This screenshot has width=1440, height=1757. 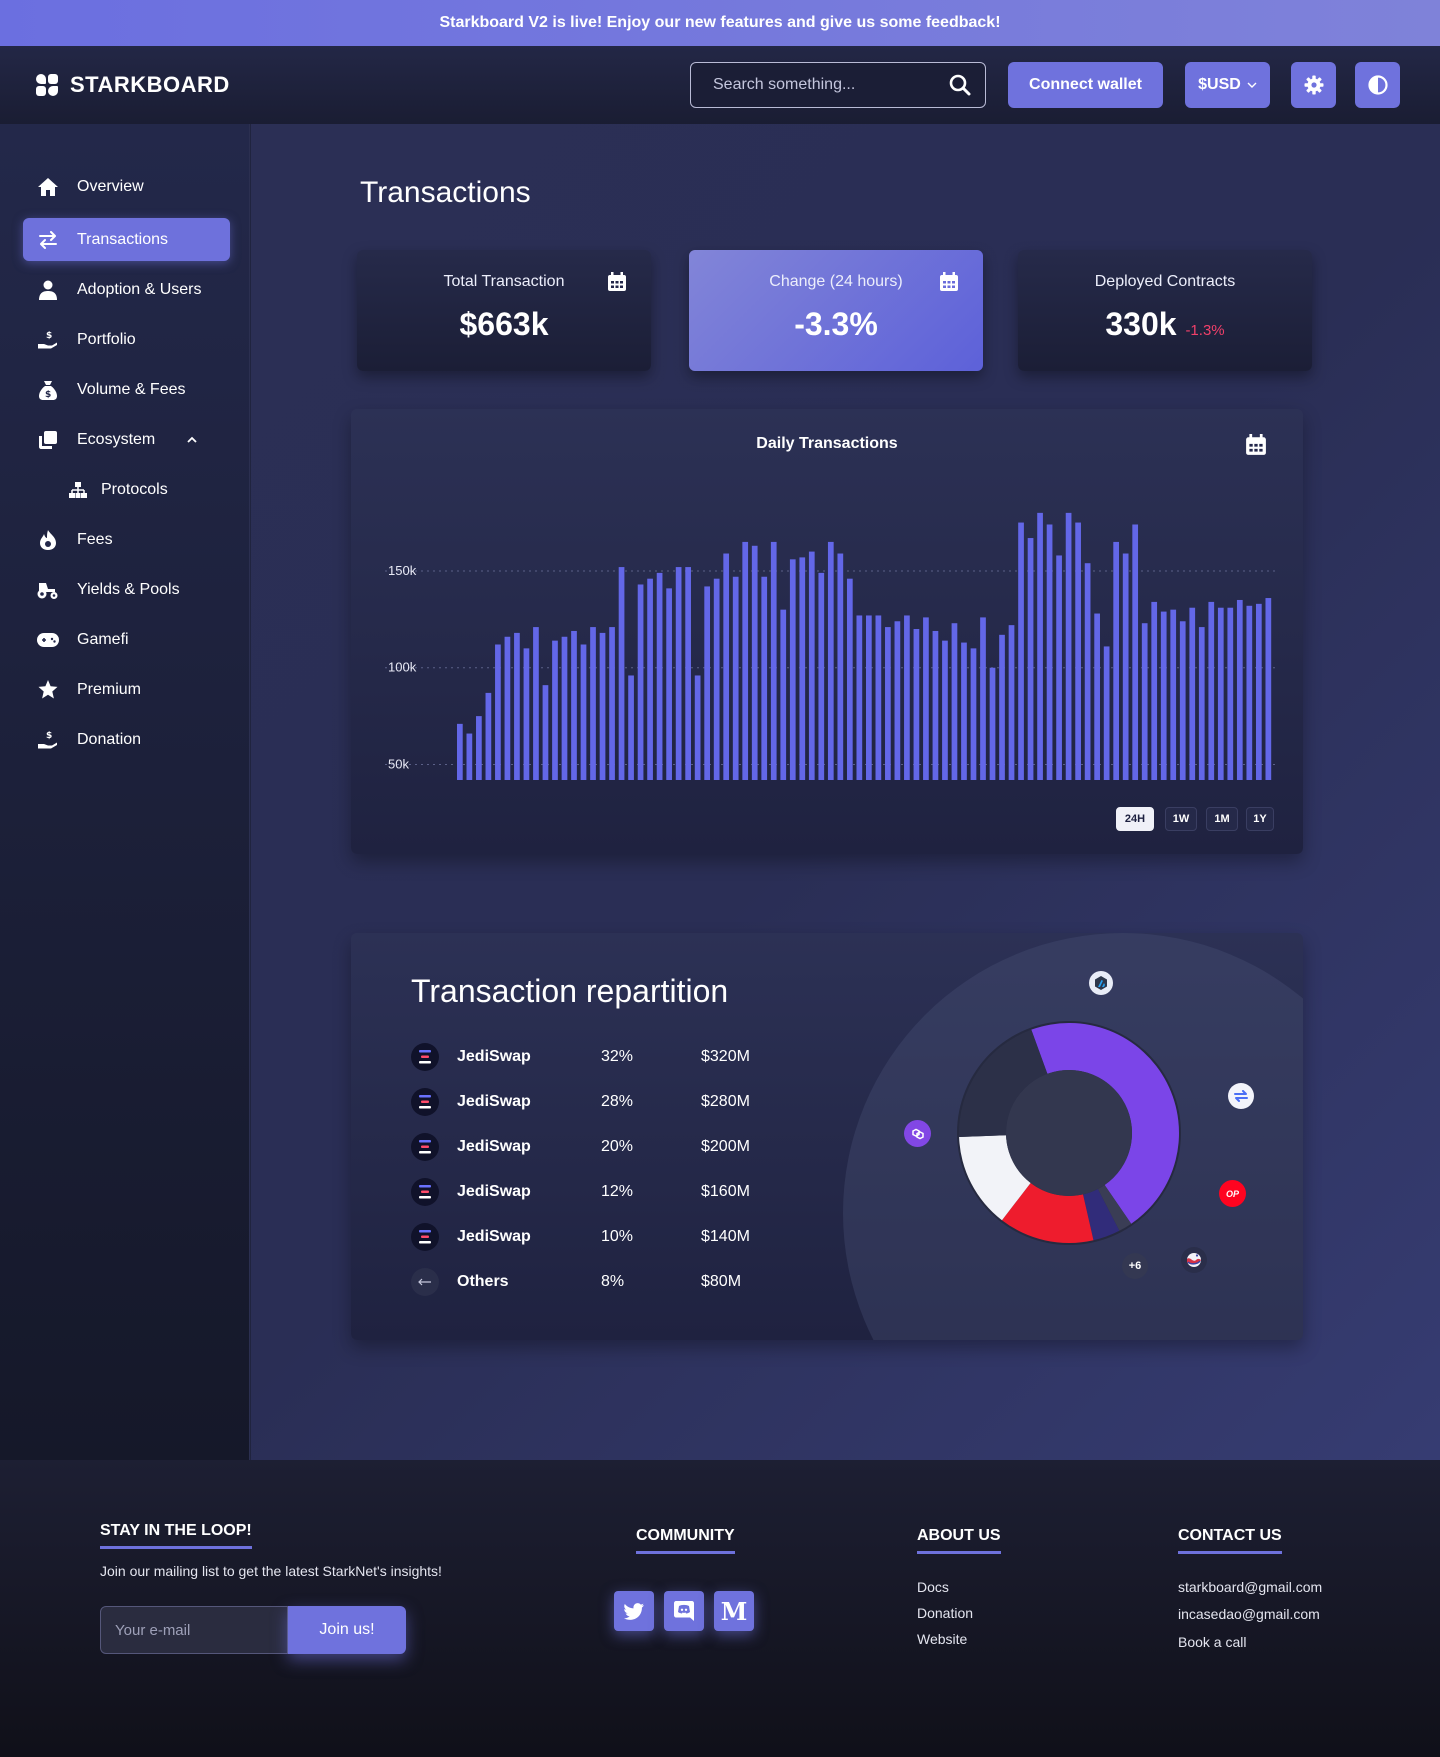 I want to click on calendar-icon, so click(x=617, y=282).